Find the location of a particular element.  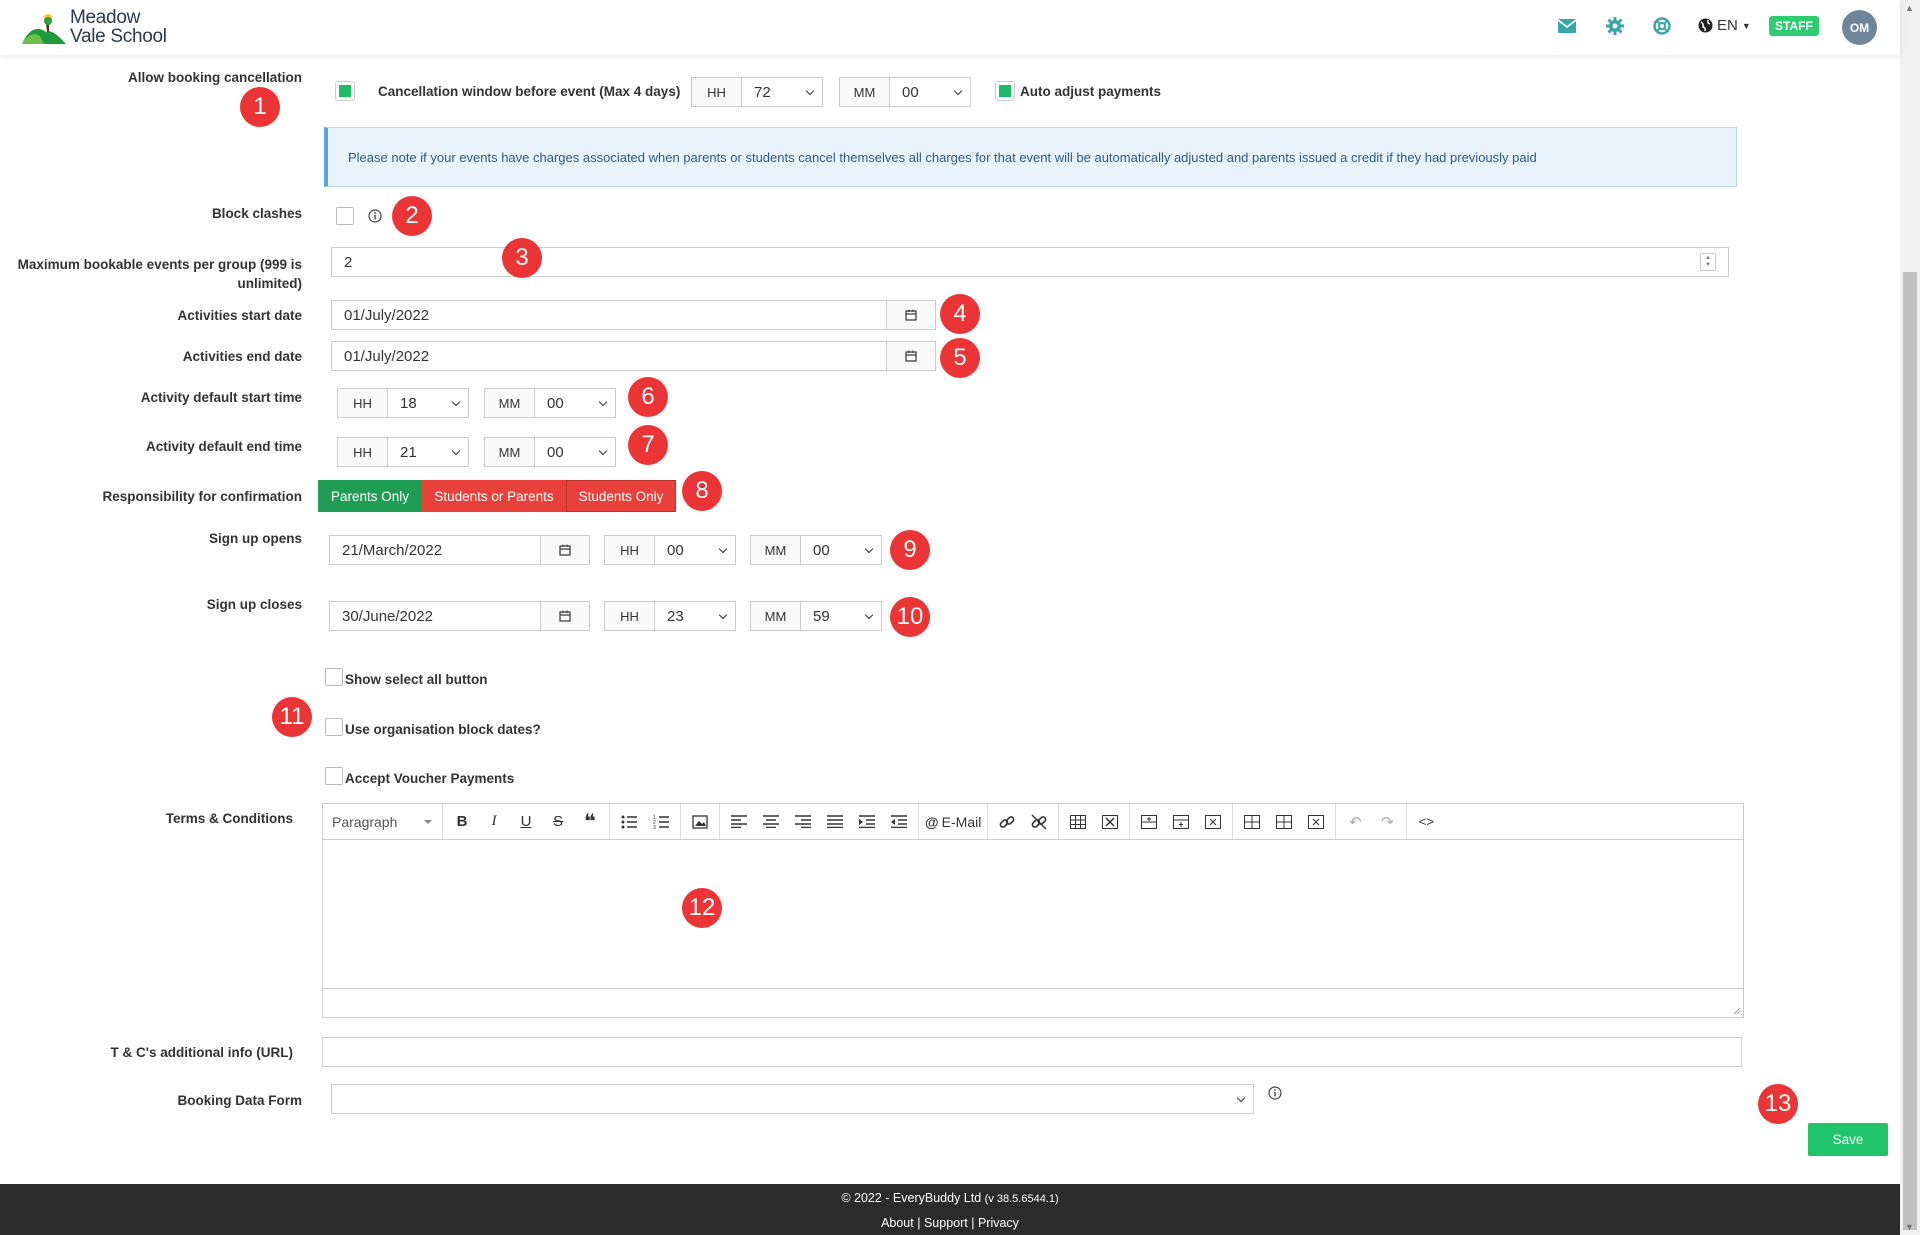

start-hh-select: 18 is located at coordinates (428, 403).